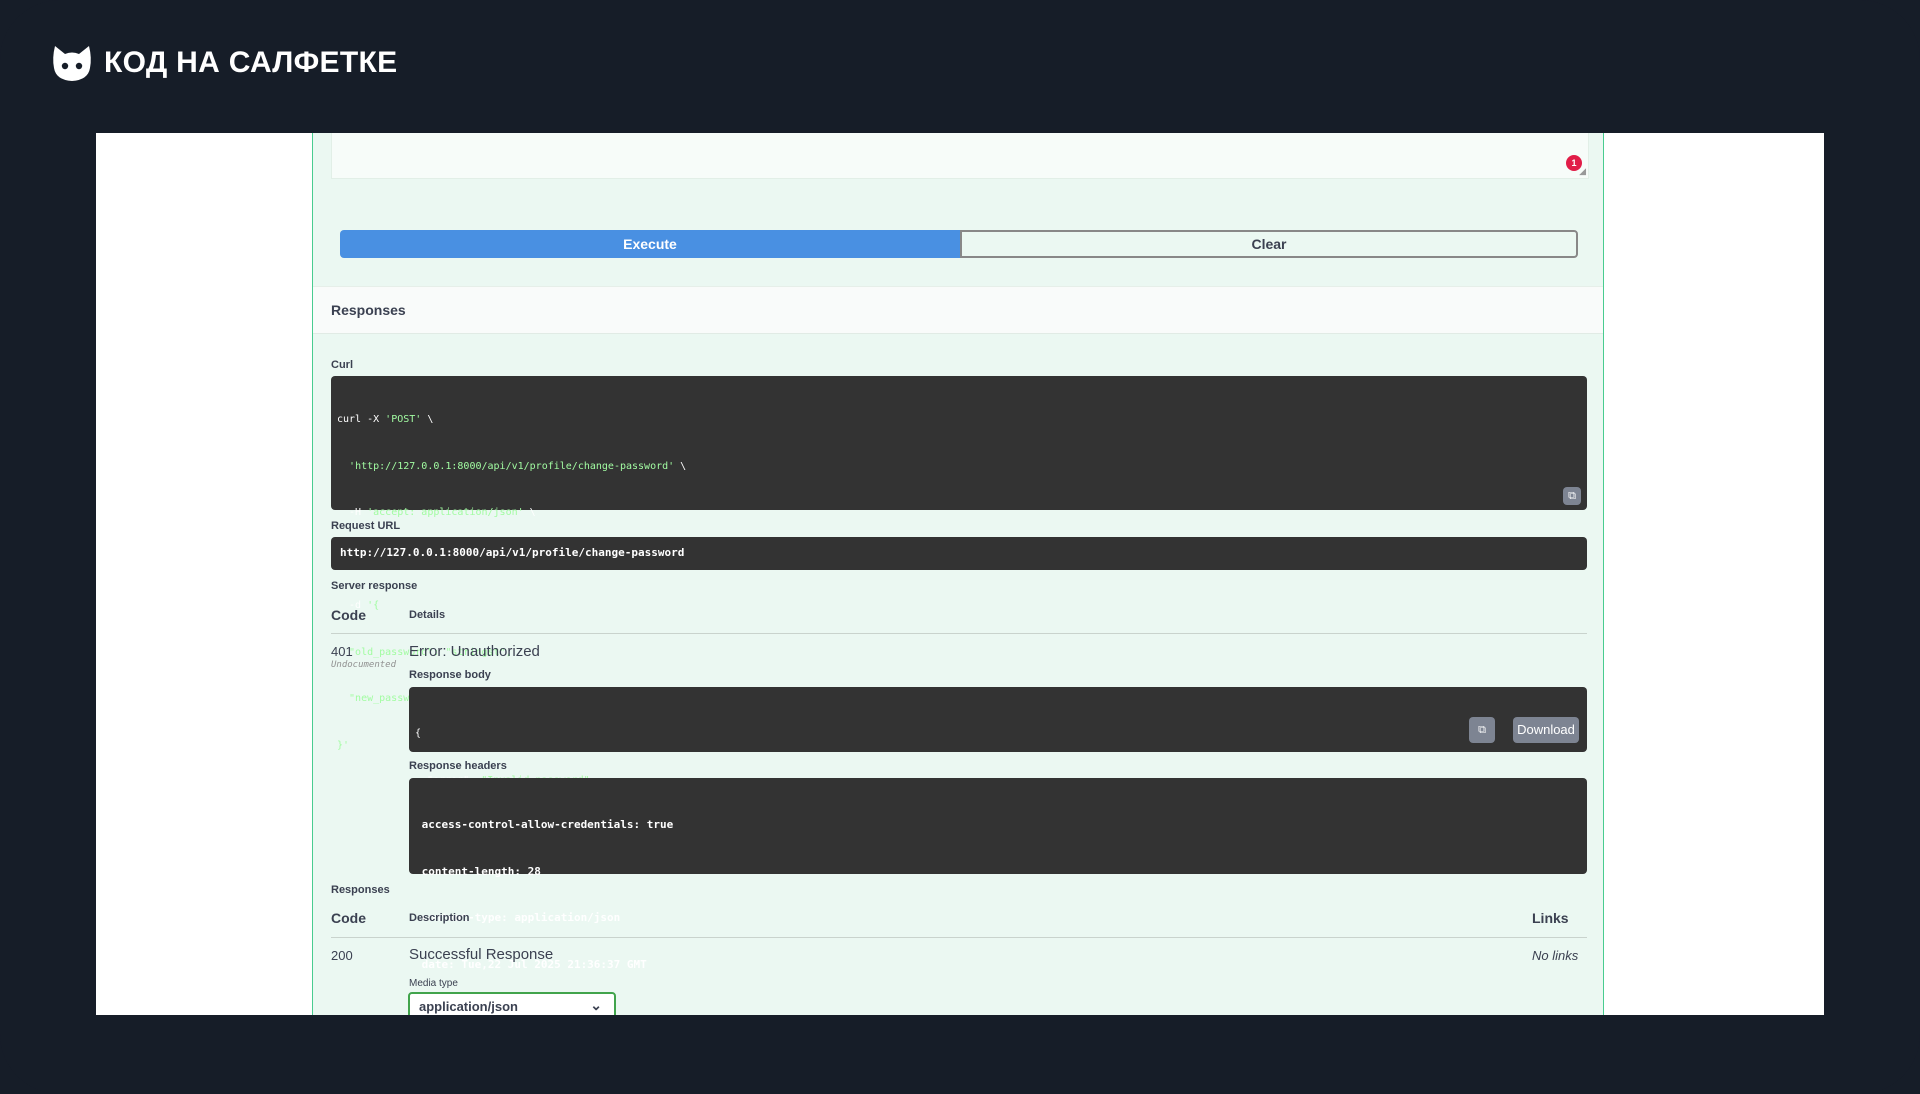 The width and height of the screenshot is (1920, 1094). What do you see at coordinates (433, 983) in the screenshot?
I see `media-type-label: Media type` at bounding box center [433, 983].